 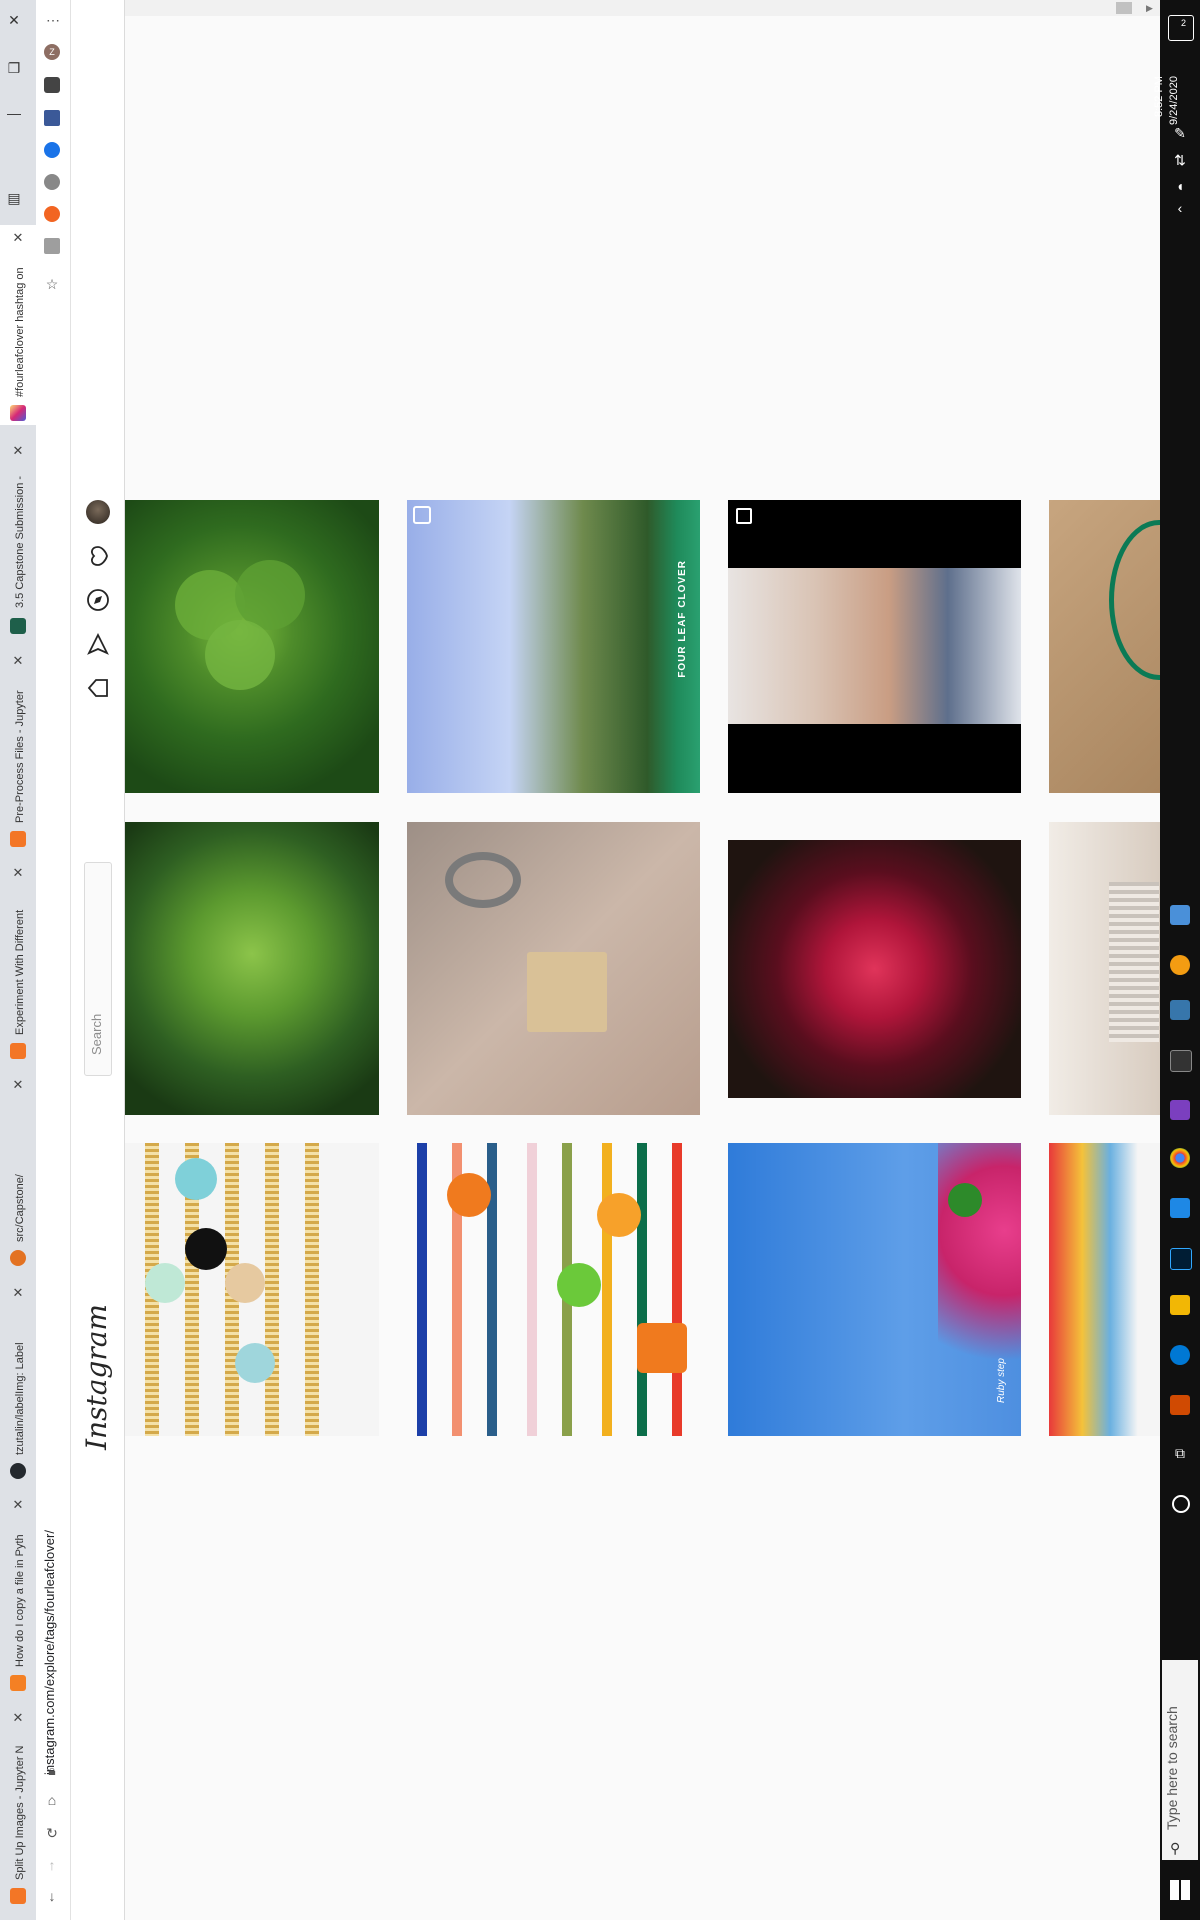 What do you see at coordinates (979, 1289) in the screenshot?
I see `flowers` at bounding box center [979, 1289].